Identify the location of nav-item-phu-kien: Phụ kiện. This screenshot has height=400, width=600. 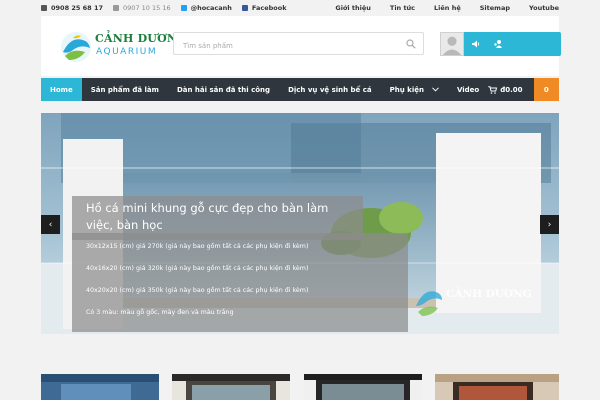
(414, 89).